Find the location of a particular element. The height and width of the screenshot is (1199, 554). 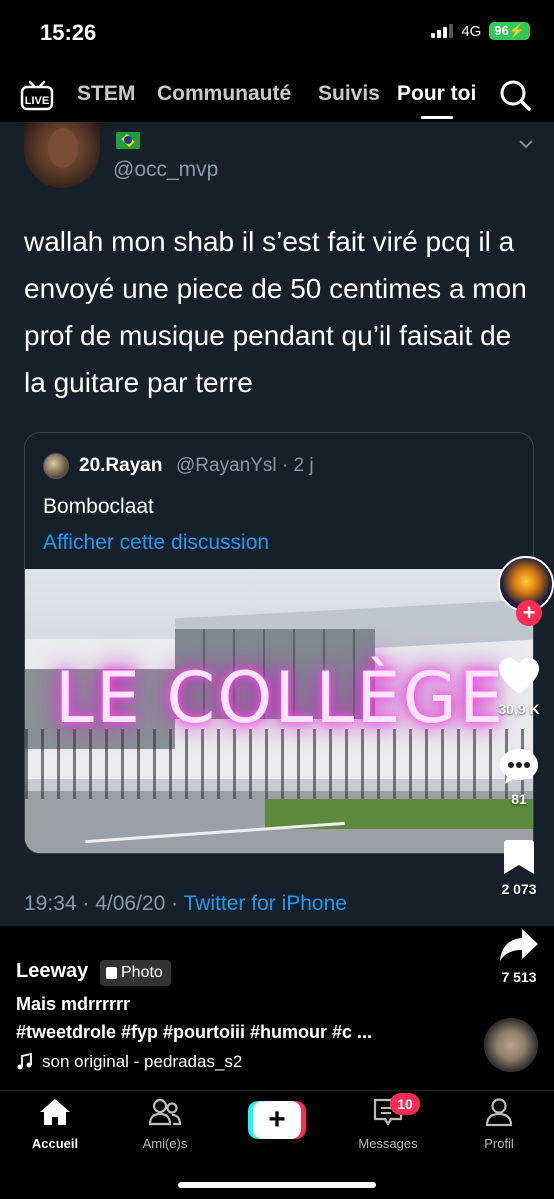

tab-communaute: Communauté is located at coordinates (224, 94).